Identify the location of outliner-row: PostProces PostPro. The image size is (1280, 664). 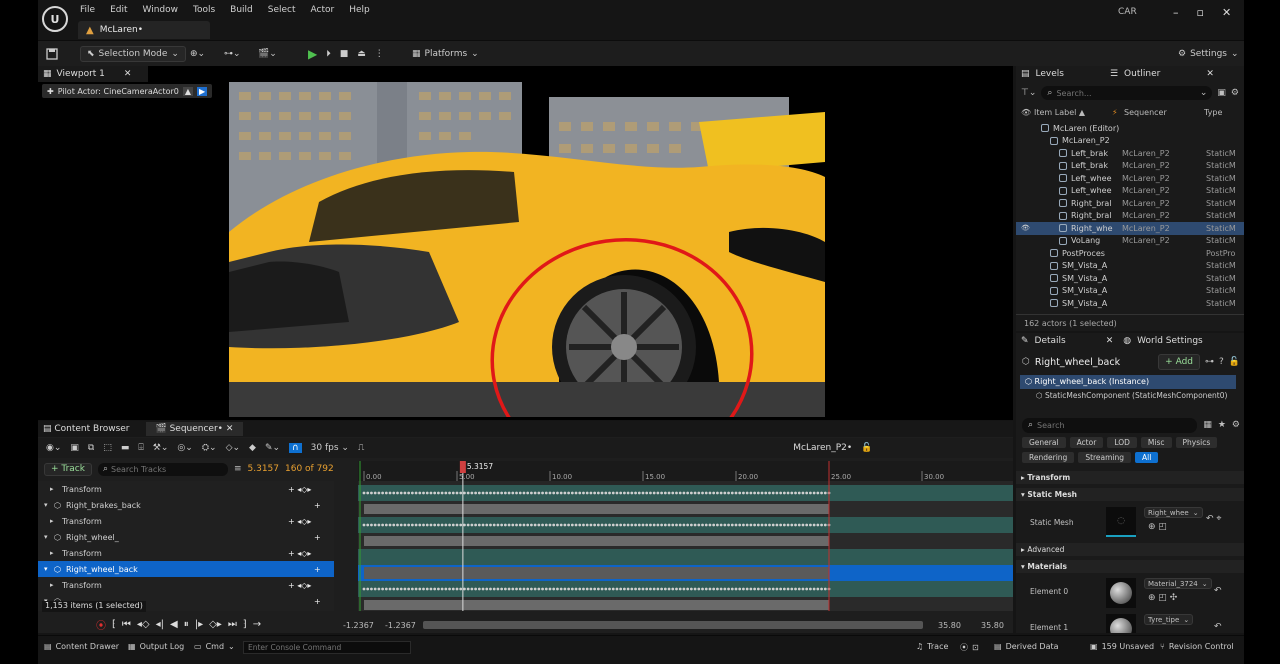
(1130, 253).